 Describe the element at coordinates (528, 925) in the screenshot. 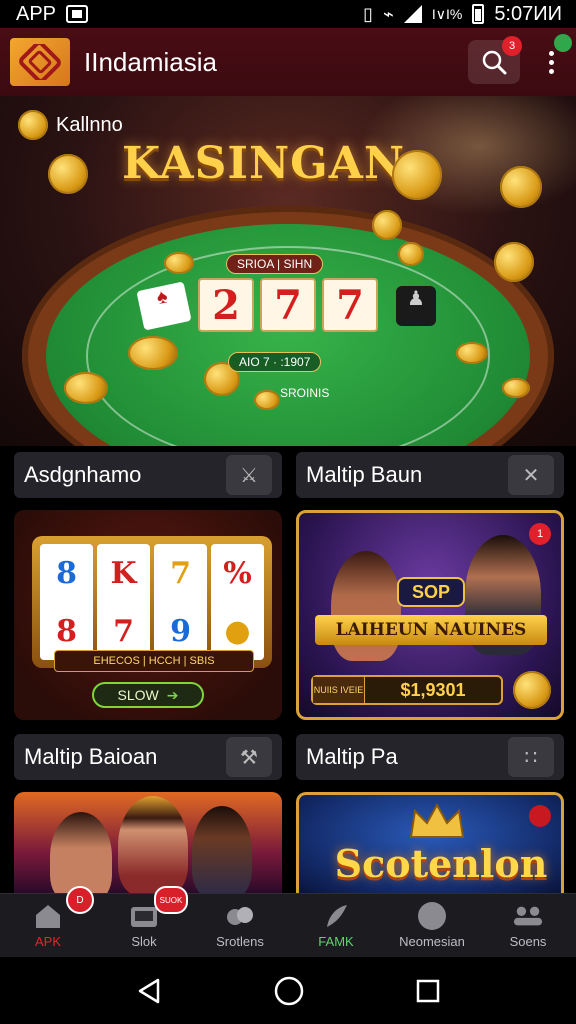

I see `nav-item-soens: Soens` at that location.